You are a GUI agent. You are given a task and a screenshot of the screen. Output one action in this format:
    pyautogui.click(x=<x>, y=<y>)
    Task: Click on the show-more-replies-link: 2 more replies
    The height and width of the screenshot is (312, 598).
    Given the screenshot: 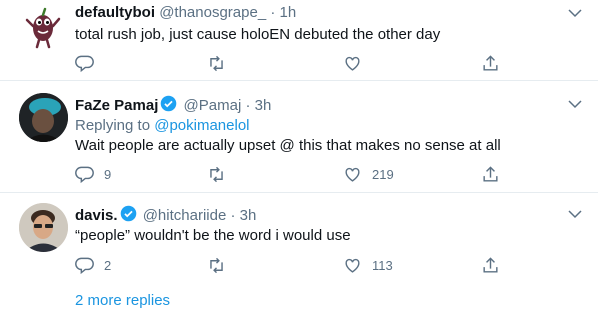 What is the action you would take?
    pyautogui.click(x=122, y=300)
    